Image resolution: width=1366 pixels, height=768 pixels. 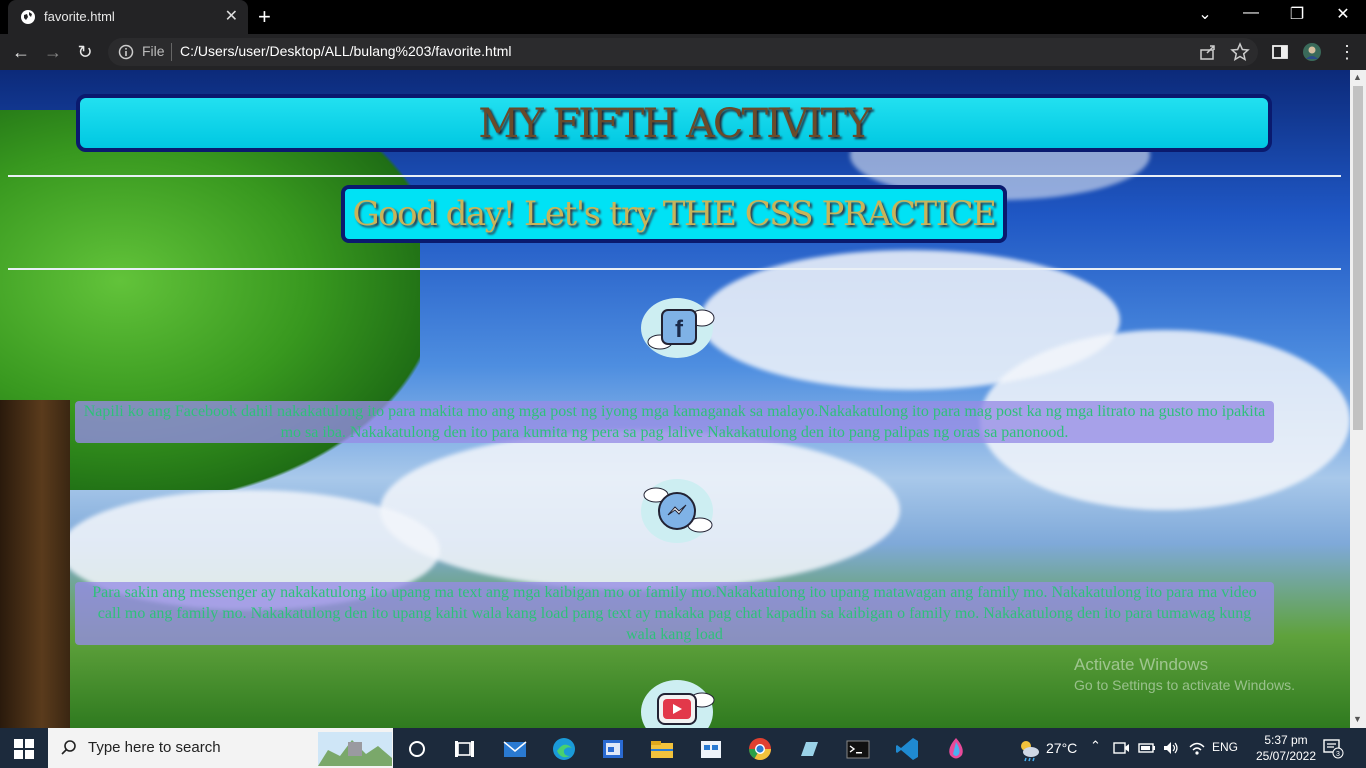 I want to click on page-title-box: MY FIFTH ACTIVITY, so click(x=674, y=123).